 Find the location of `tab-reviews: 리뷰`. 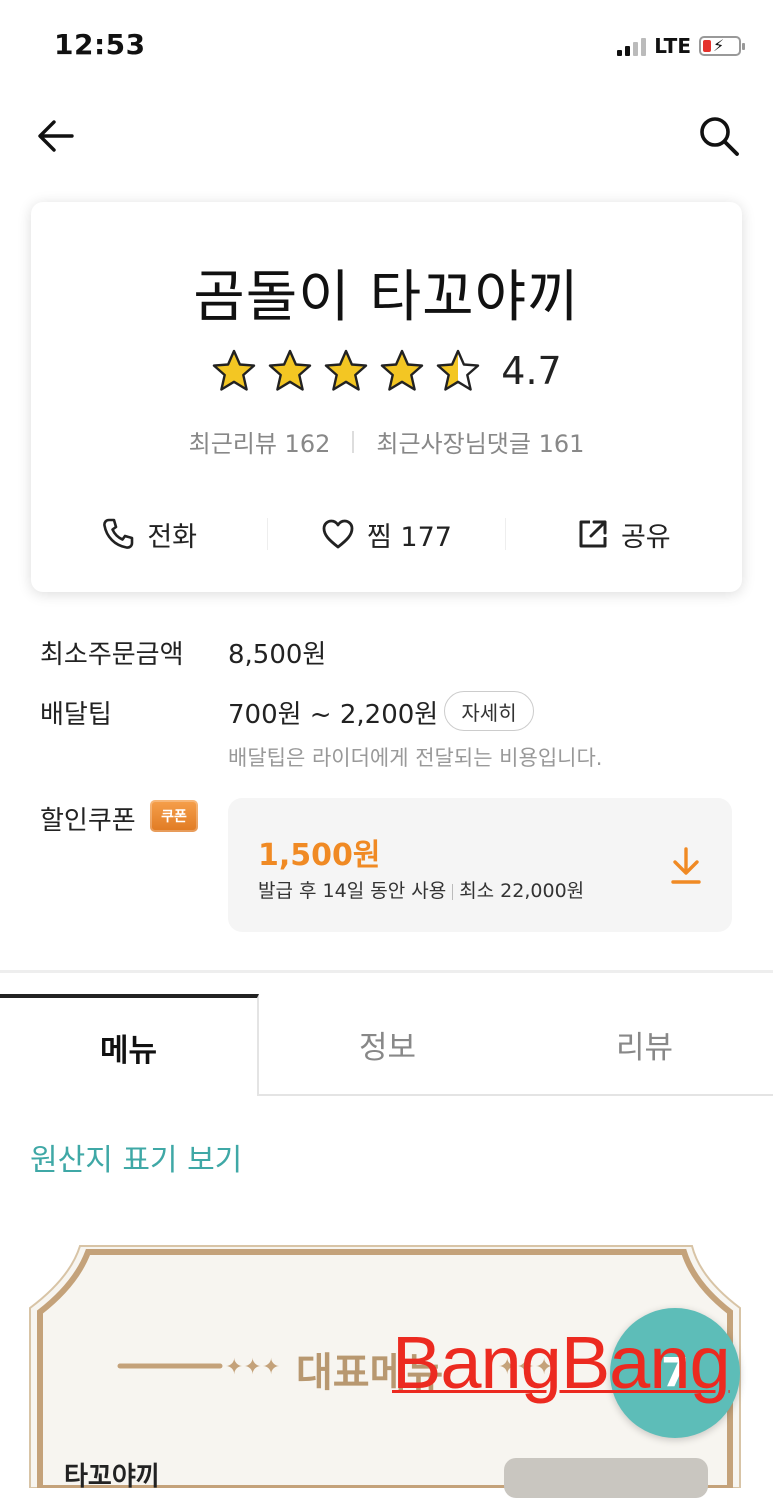

tab-reviews: 리뷰 is located at coordinates (644, 1044).